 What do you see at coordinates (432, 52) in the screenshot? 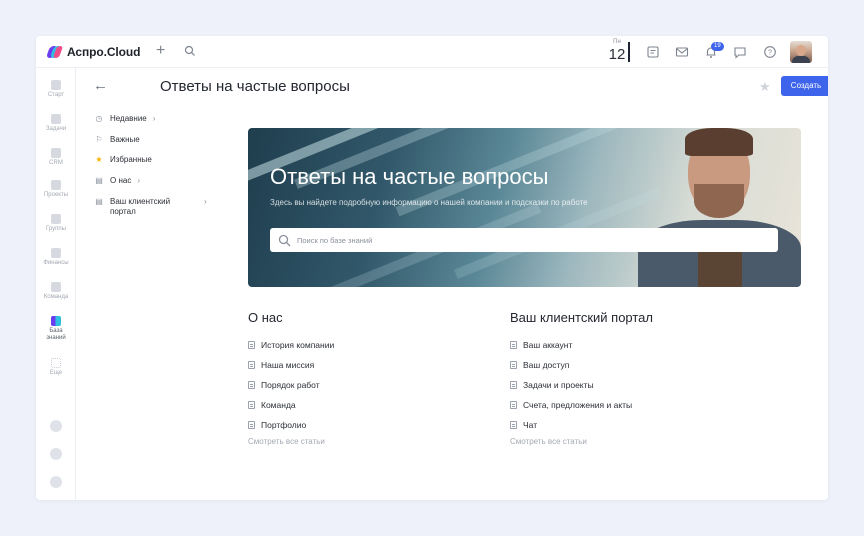
I see `top-bar: Аспро.Cloud + Пн 12 19 ?` at bounding box center [432, 52].